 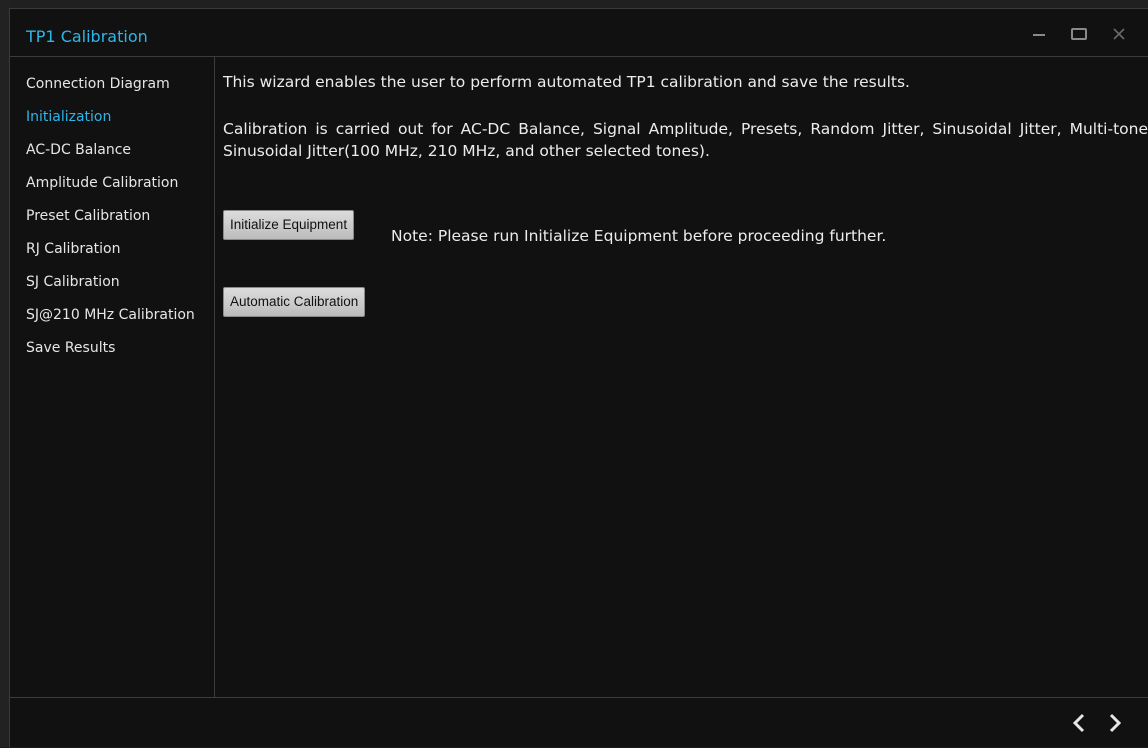 What do you see at coordinates (289, 225) in the screenshot?
I see `initialize-equipment-button: Initialize Equipment` at bounding box center [289, 225].